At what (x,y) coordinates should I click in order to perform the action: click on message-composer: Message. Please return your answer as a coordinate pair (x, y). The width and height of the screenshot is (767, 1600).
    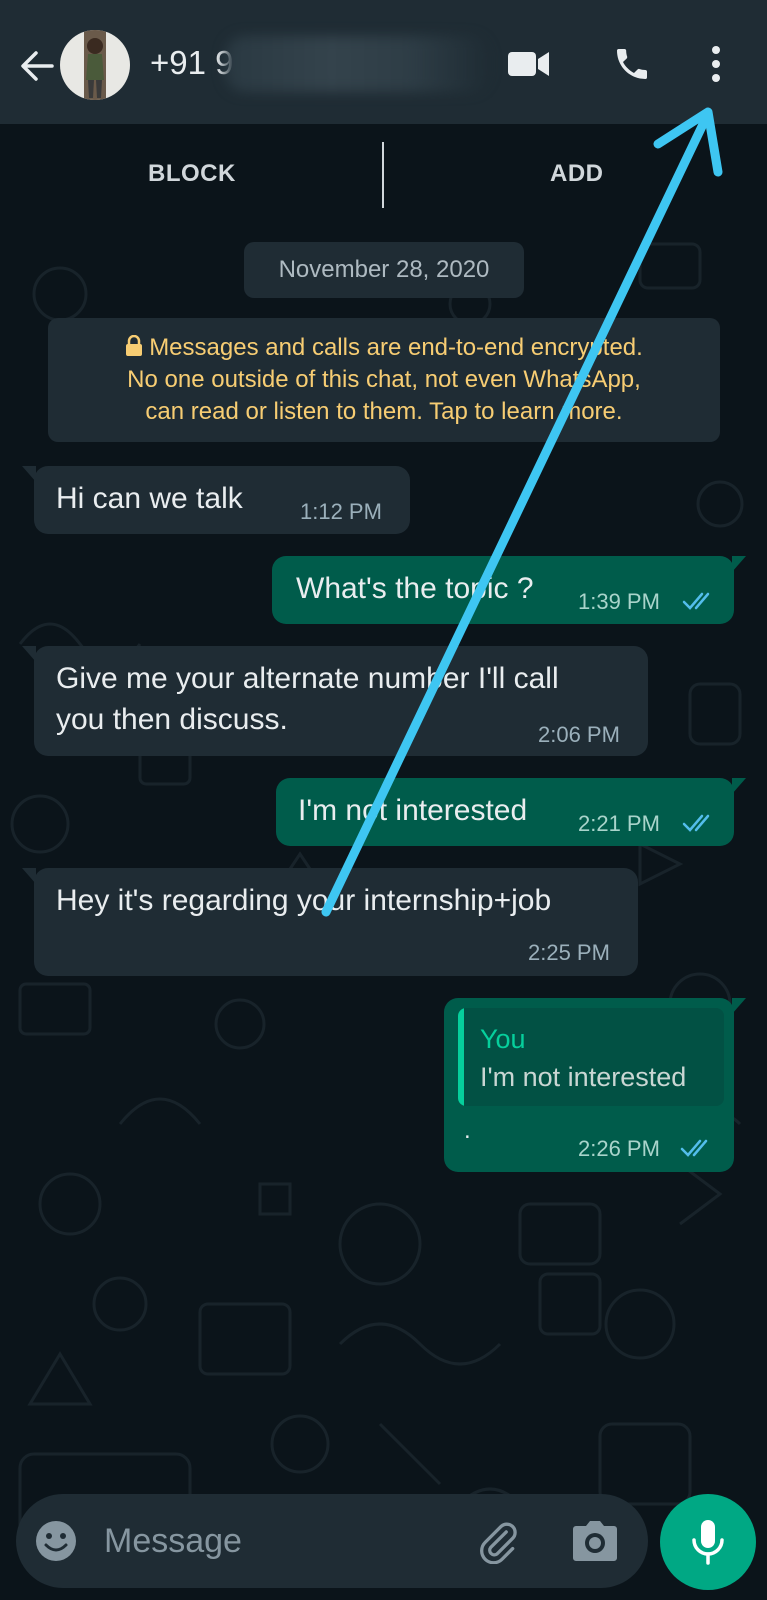
    Looking at the image, I should click on (332, 1541).